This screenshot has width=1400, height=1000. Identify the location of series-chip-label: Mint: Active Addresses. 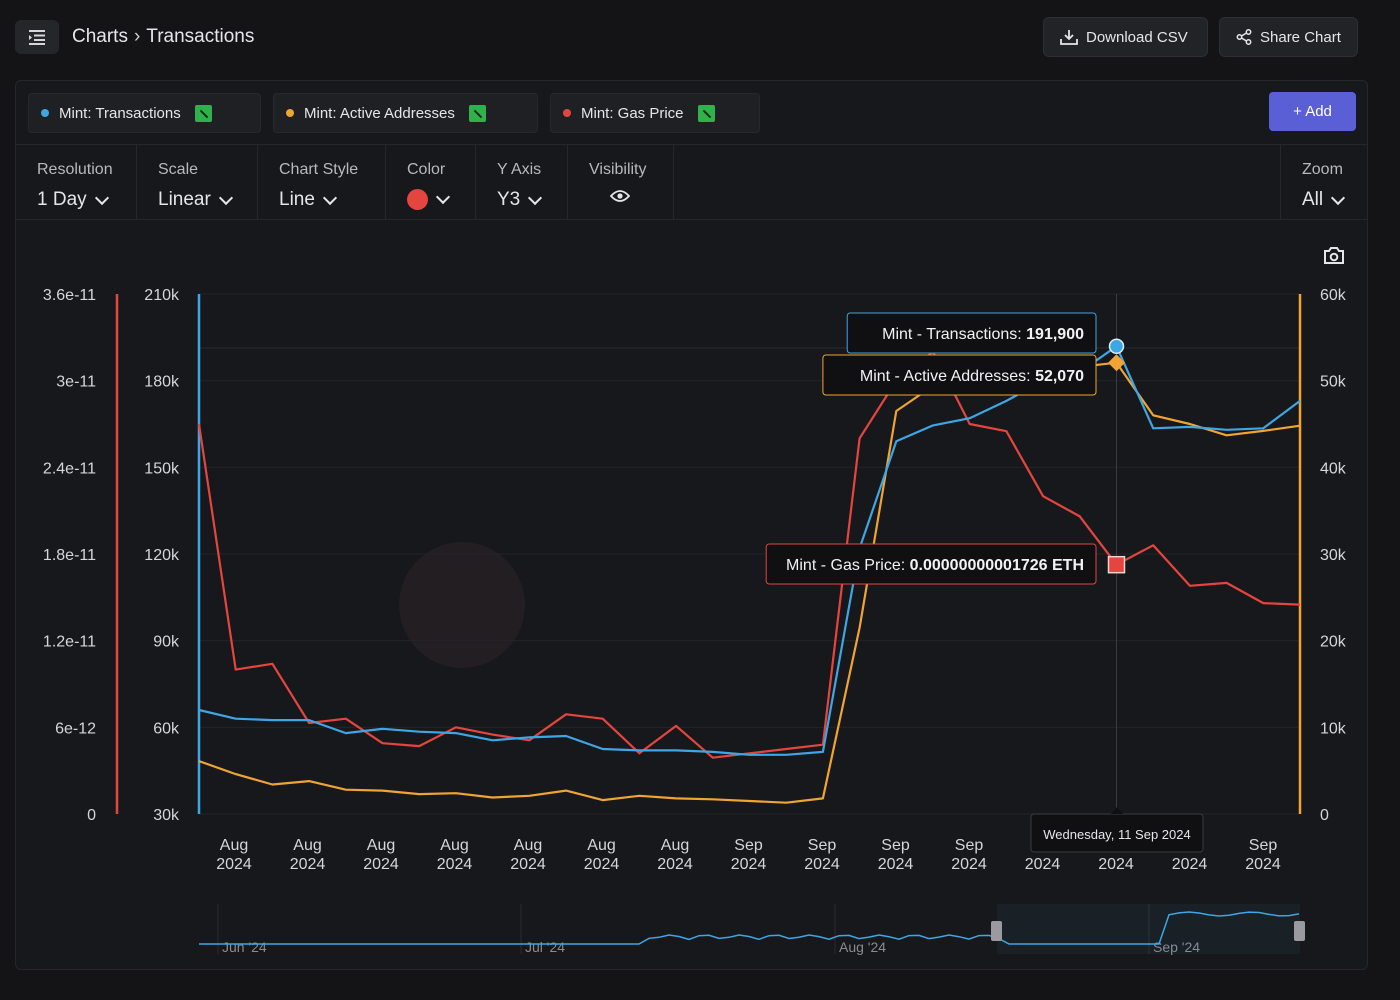
(379, 113).